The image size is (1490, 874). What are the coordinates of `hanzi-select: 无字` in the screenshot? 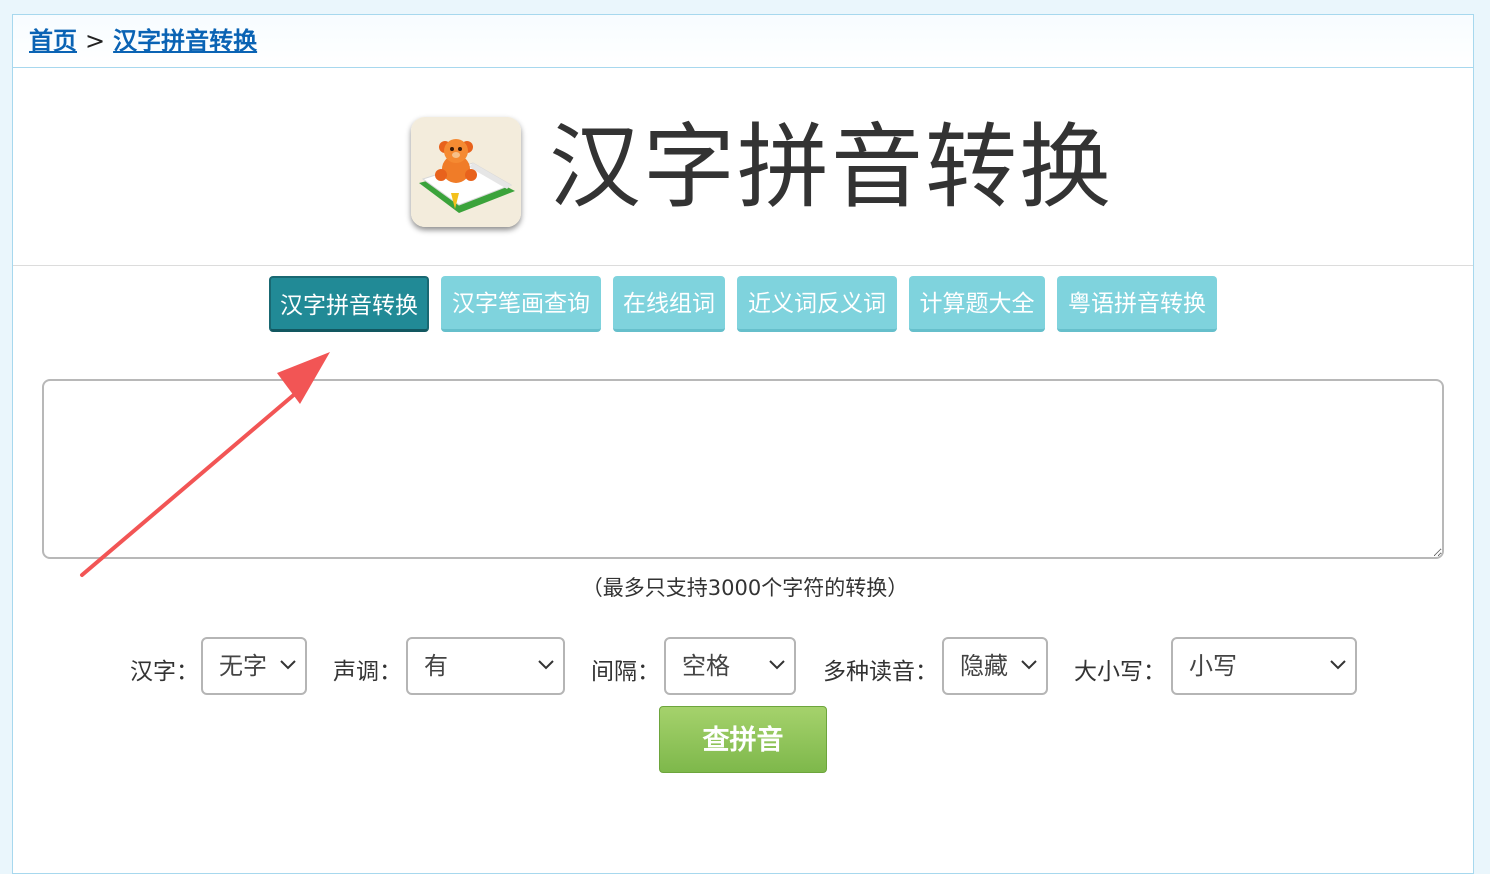 It's located at (254, 666).